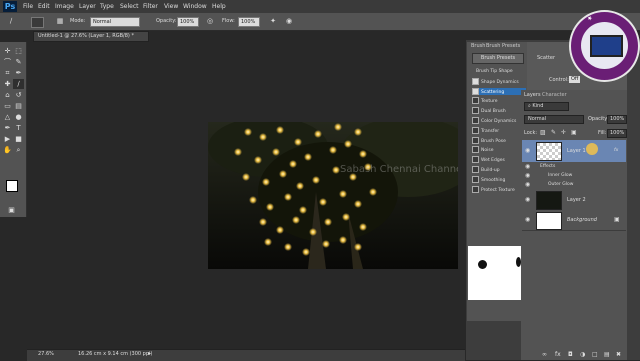 The height and width of the screenshot is (361, 640). I want to click on opacity-input: 100%, so click(188, 22).